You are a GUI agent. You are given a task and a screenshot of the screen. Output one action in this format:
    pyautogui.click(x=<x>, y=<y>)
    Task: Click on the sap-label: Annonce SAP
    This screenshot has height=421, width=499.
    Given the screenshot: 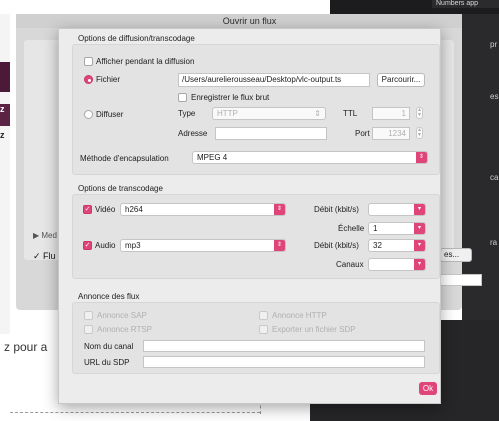 What is the action you would take?
    pyautogui.click(x=122, y=315)
    